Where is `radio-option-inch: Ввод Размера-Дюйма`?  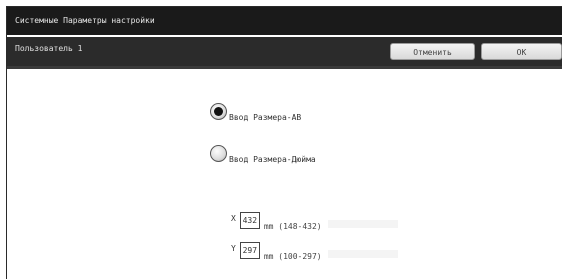 radio-option-inch: Ввод Размера-Дюйма is located at coordinates (263, 154).